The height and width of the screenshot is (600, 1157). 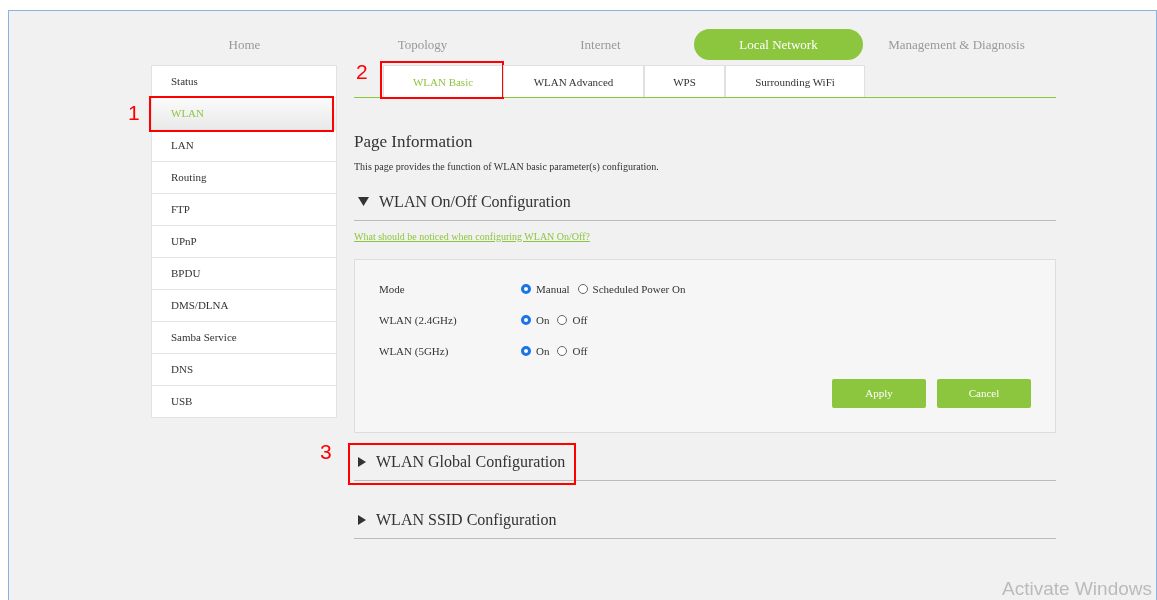 What do you see at coordinates (471, 461) in the screenshot?
I see `section-title: WLAN Global Configuration` at bounding box center [471, 461].